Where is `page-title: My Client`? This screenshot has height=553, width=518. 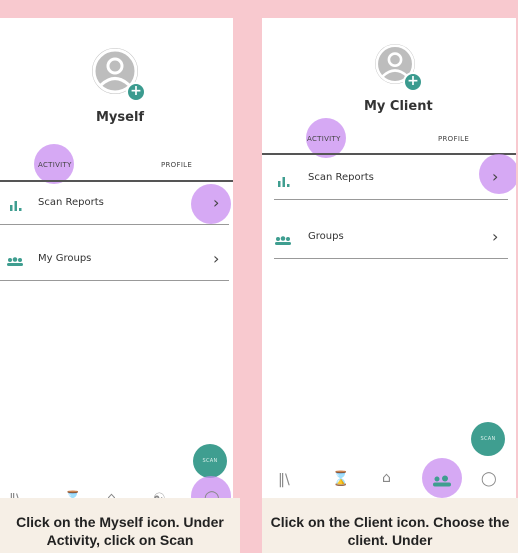 page-title: My Client is located at coordinates (398, 106).